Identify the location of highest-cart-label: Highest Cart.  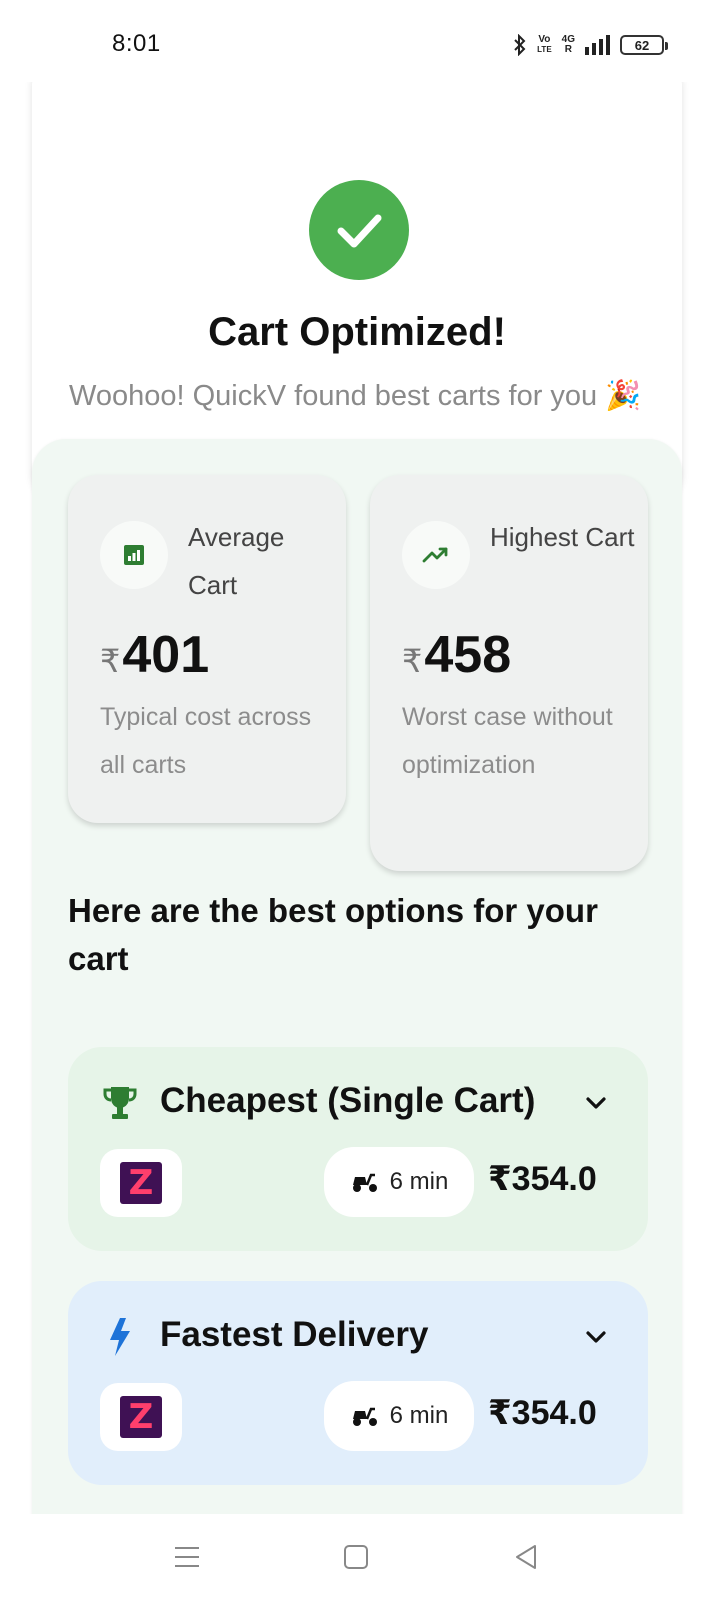
(562, 537).